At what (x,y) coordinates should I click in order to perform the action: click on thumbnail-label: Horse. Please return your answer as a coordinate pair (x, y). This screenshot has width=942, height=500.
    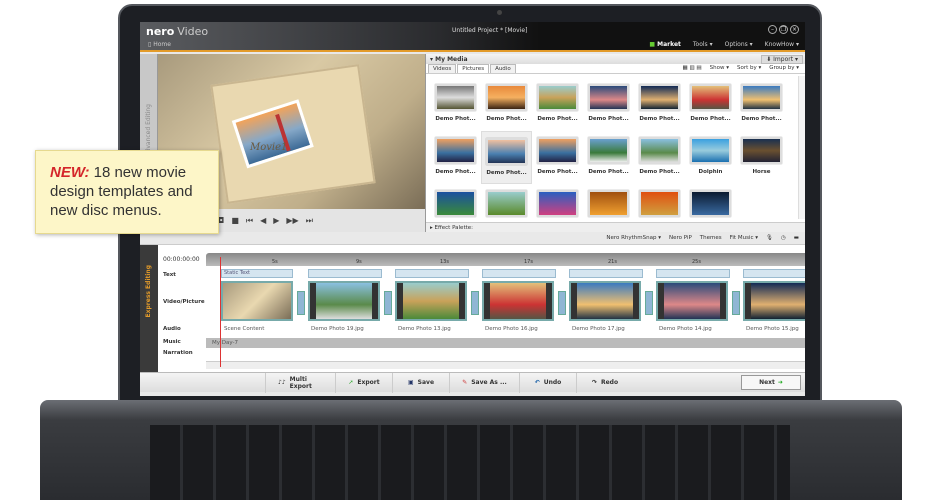
    Looking at the image, I should click on (761, 172).